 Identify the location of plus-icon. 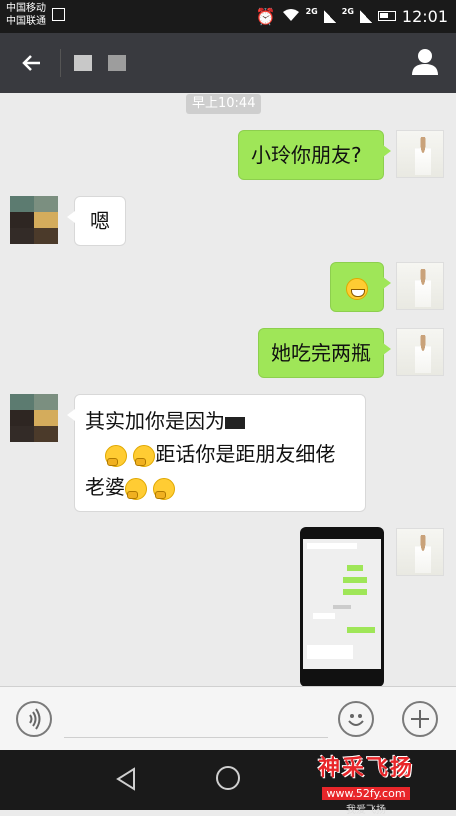
(420, 719).